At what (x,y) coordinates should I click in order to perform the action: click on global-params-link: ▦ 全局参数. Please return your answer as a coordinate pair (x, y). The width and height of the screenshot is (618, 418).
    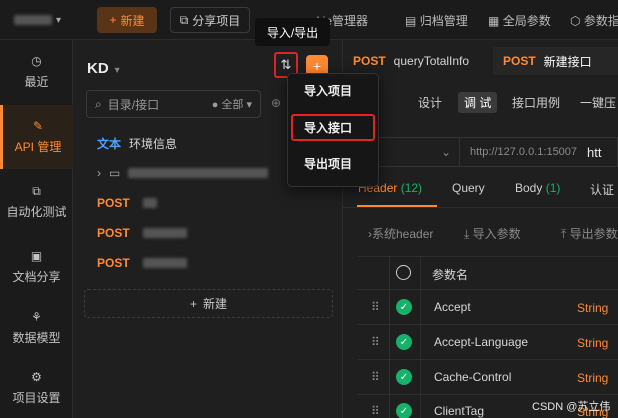
    Looking at the image, I should click on (519, 20).